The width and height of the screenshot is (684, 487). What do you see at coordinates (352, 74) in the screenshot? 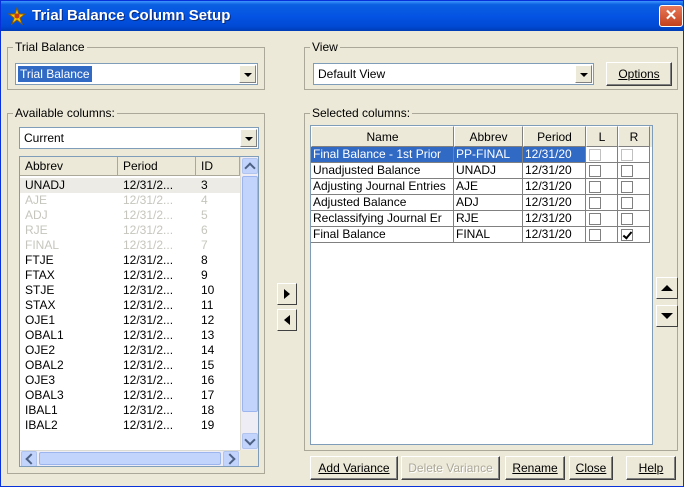
I see `view-value: Default View` at bounding box center [352, 74].